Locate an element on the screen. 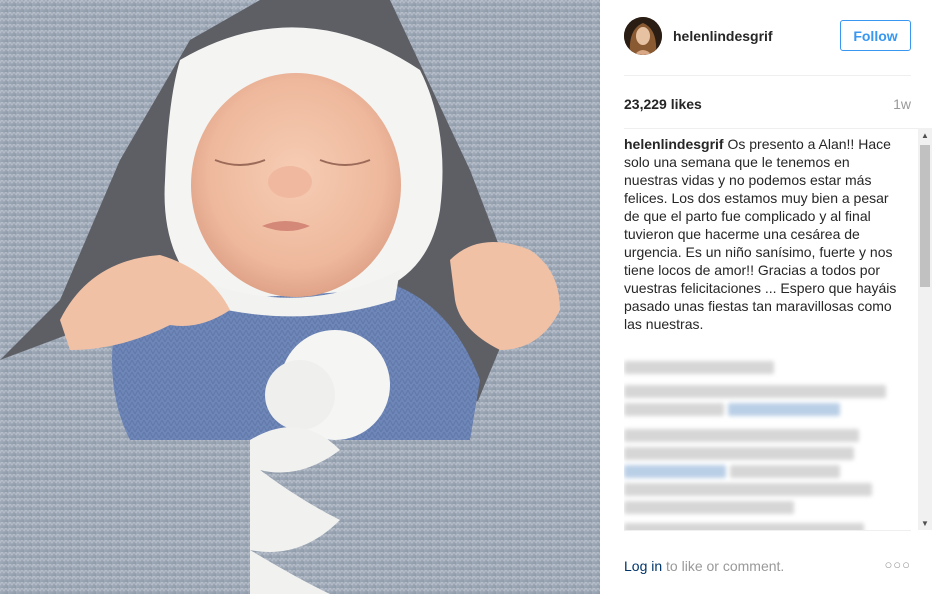 This screenshot has height=594, width=933. post-time: 1w is located at coordinates (902, 104).